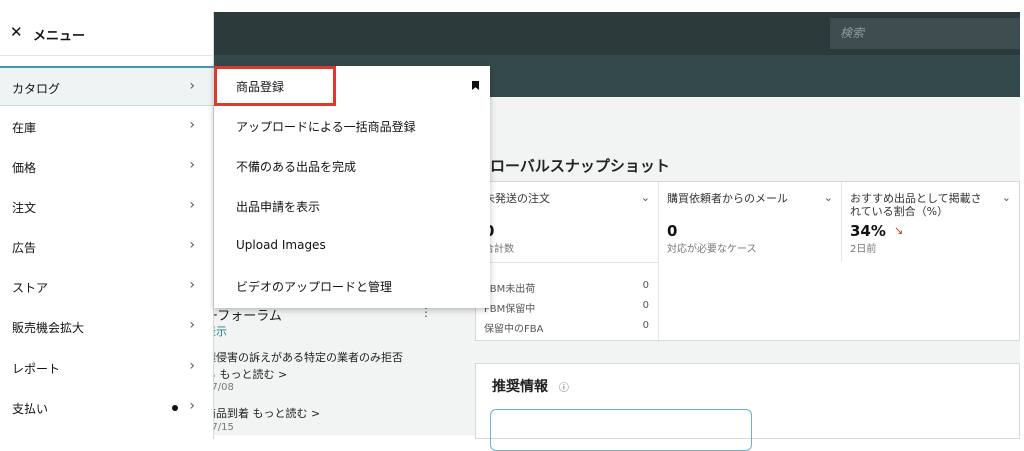 This screenshot has width=1024, height=451. Describe the element at coordinates (24, 248) in the screenshot. I see `menu-item-label: 広告` at that location.